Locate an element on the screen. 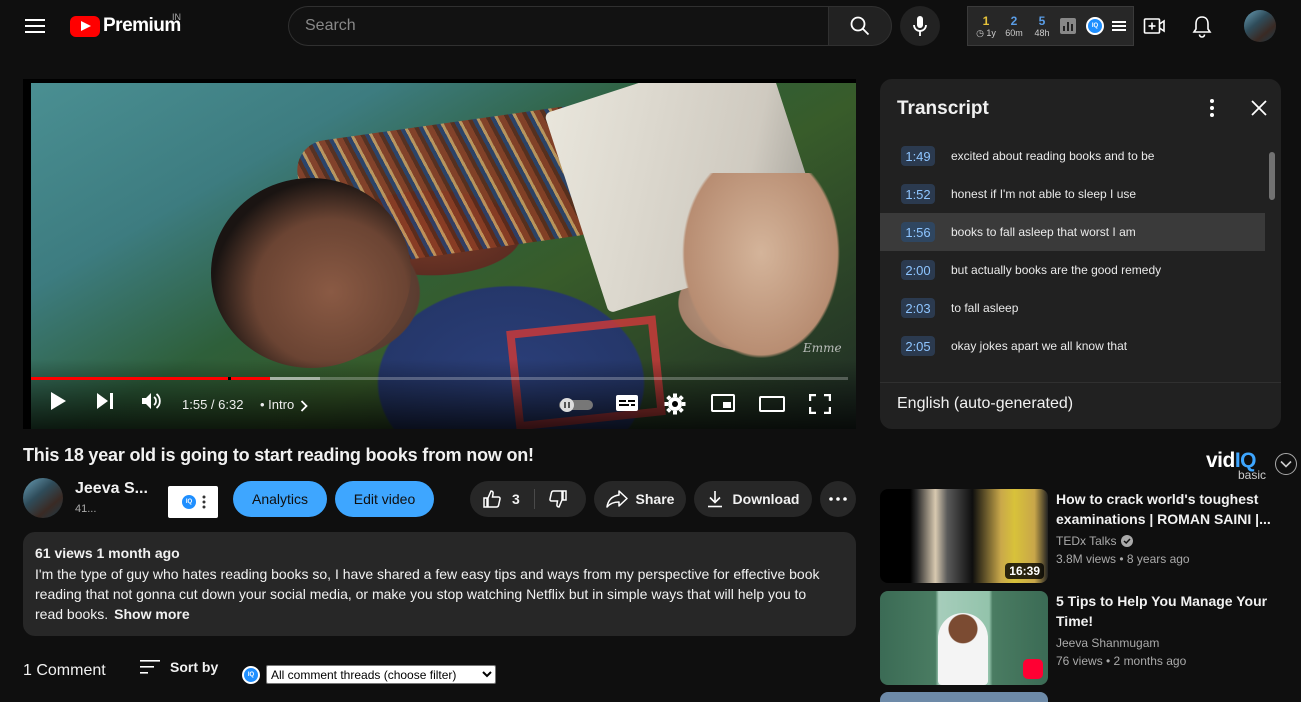 The height and width of the screenshot is (702, 1301). sort-icon is located at coordinates (150, 667).